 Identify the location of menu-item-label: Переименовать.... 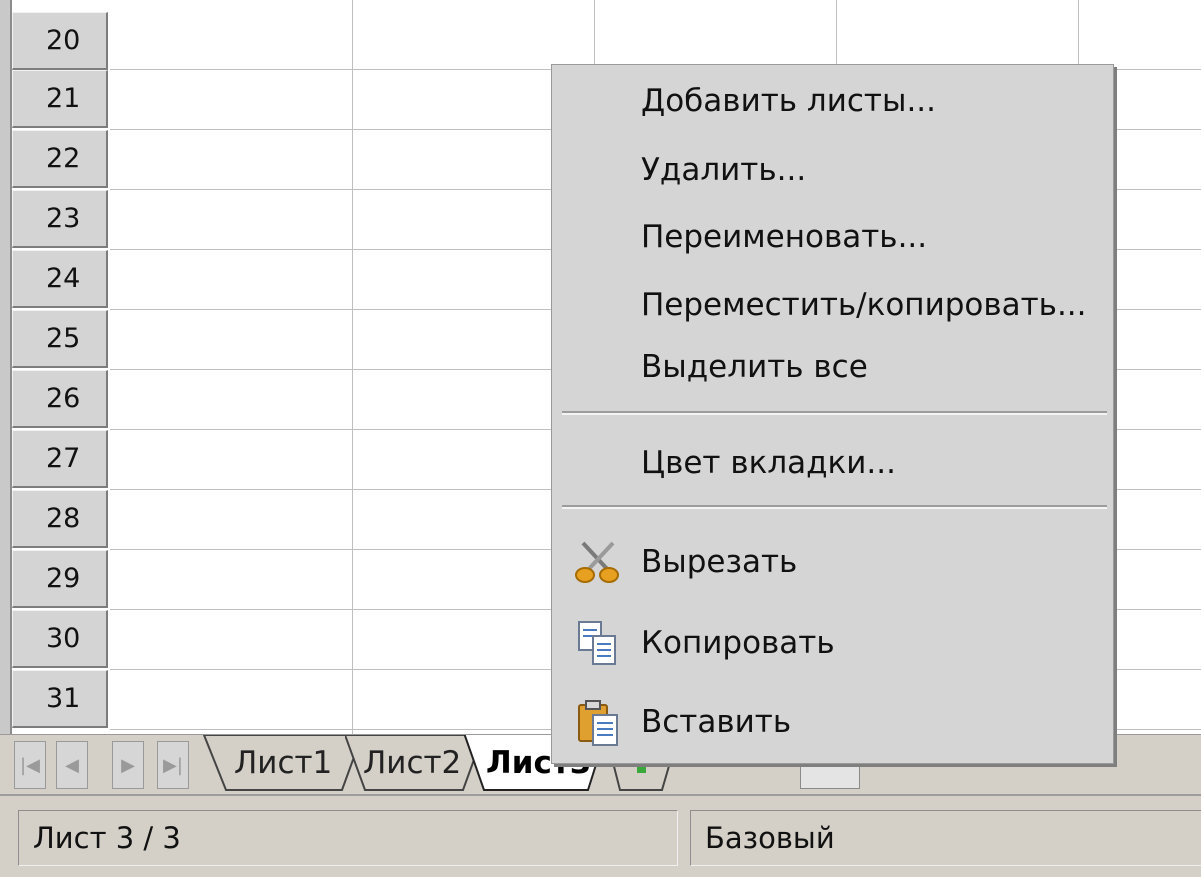
(784, 237).